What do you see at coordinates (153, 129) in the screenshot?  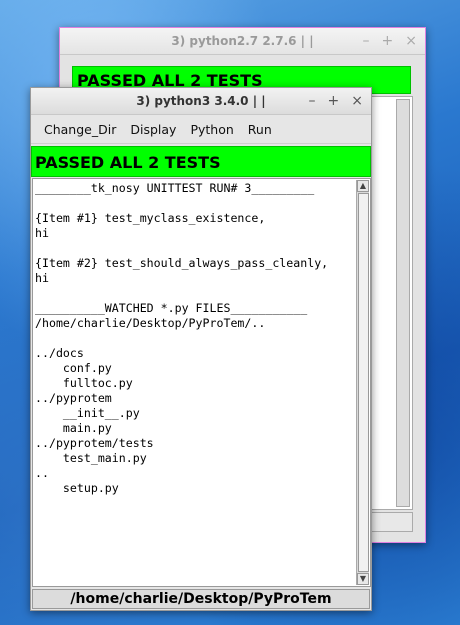 I see `menu-display: Display` at bounding box center [153, 129].